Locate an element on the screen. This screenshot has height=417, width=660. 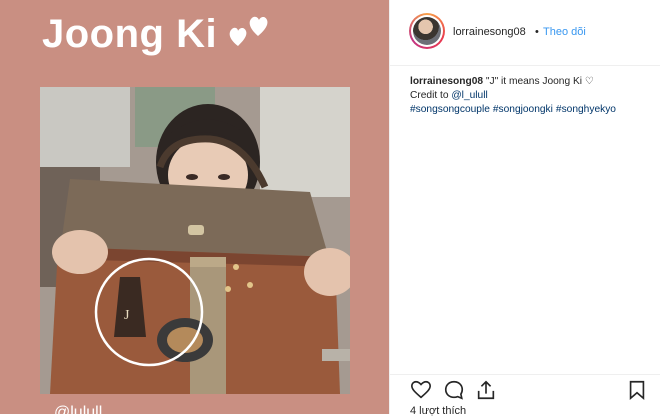
avatar is located at coordinates (427, 31).